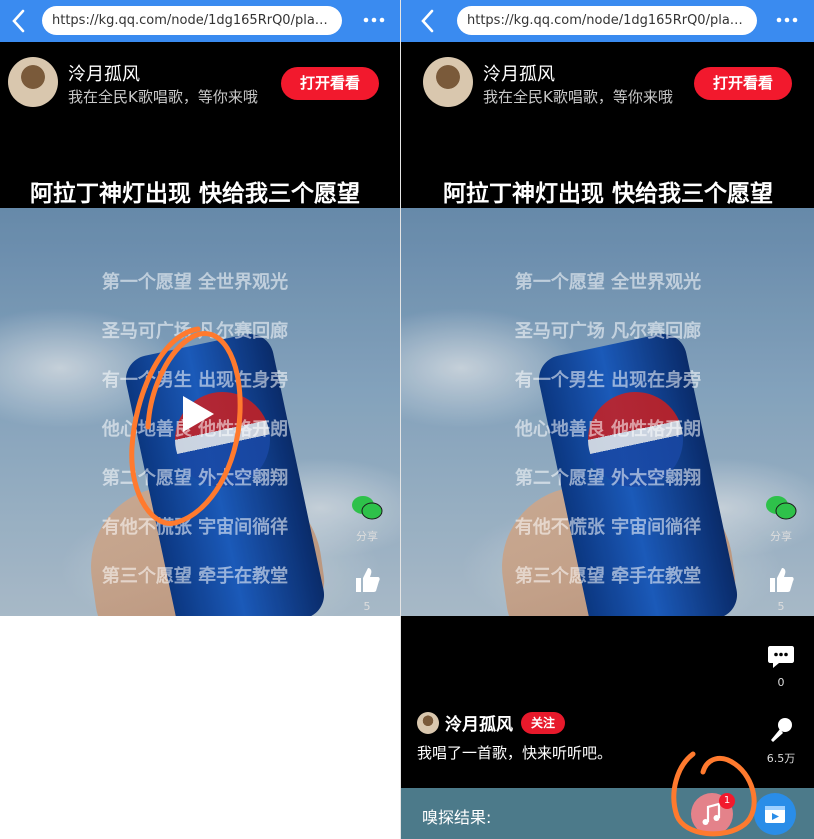  What do you see at coordinates (781, 758) in the screenshot?
I see `sing-count: 6.5万` at bounding box center [781, 758].